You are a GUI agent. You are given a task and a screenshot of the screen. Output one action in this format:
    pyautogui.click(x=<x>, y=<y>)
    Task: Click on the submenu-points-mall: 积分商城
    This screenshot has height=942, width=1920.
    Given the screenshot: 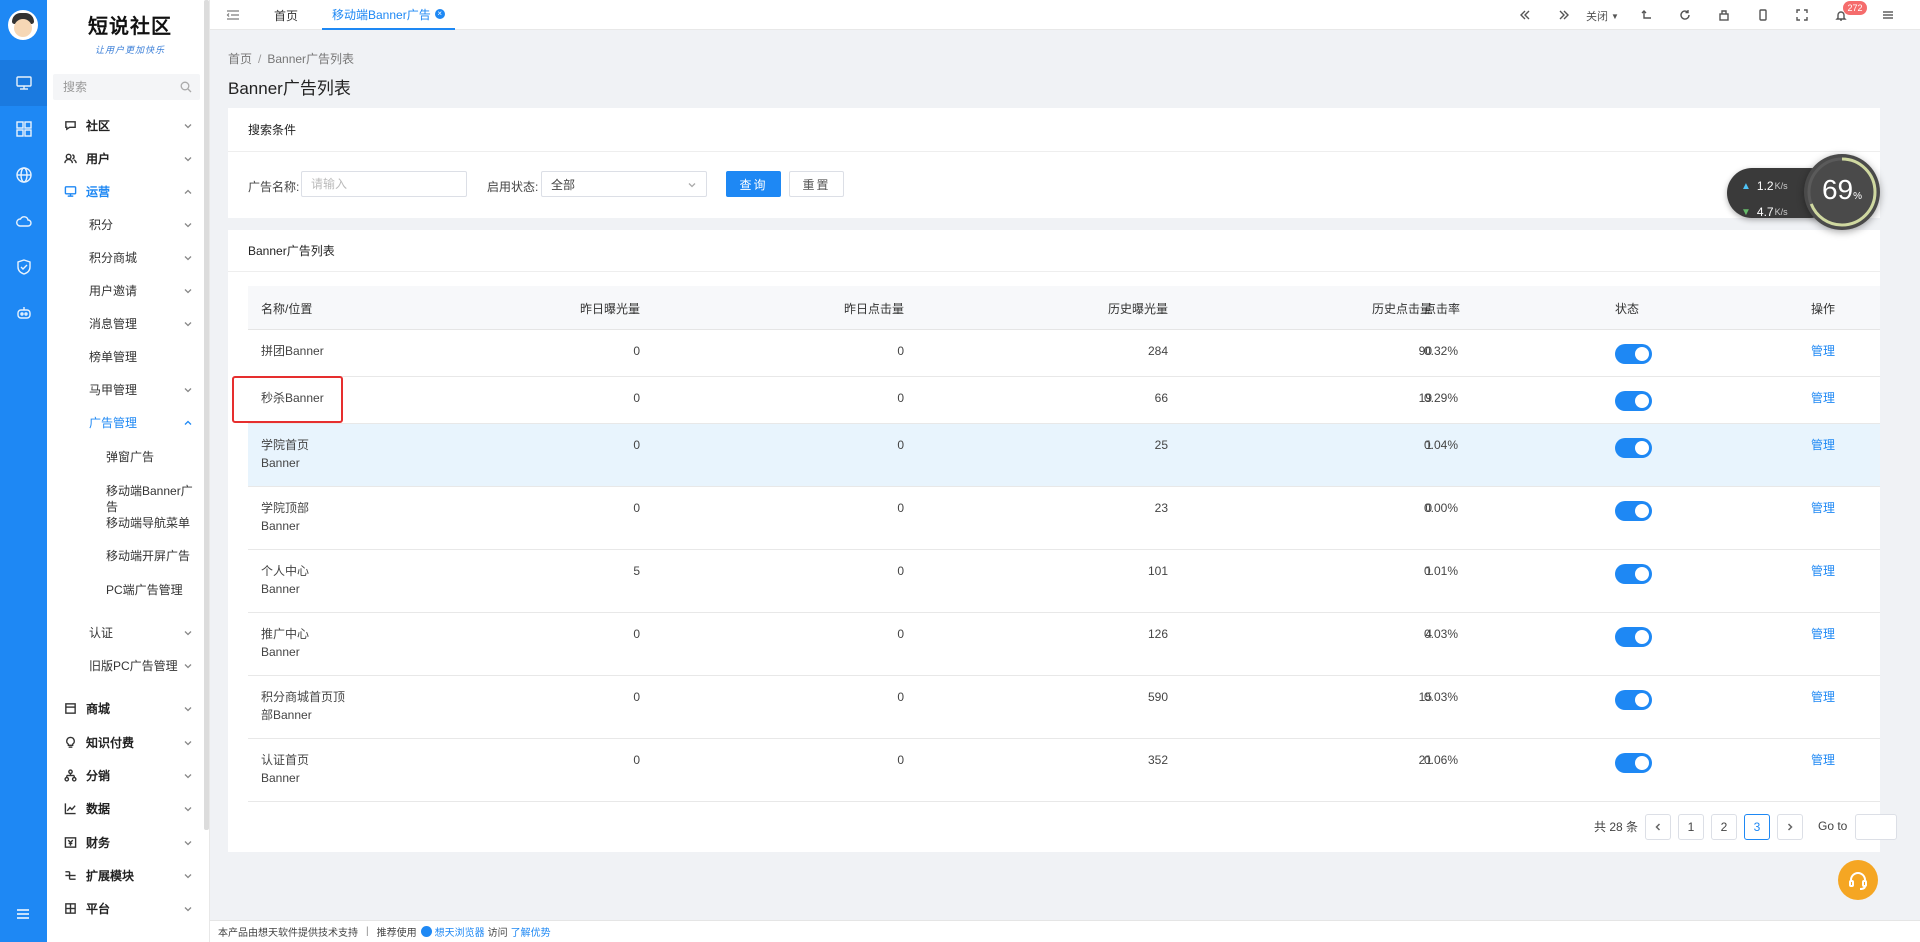 What is the action you would take?
    pyautogui.click(x=126, y=257)
    